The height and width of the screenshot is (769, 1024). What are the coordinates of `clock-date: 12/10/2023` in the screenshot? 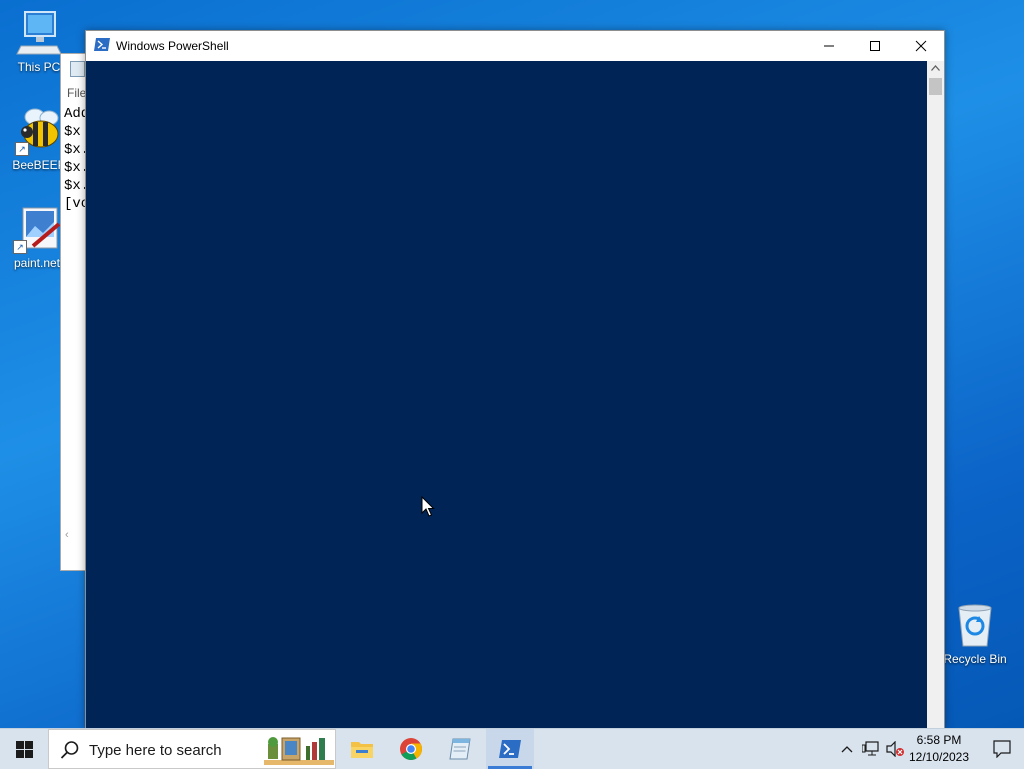 It's located at (939, 757).